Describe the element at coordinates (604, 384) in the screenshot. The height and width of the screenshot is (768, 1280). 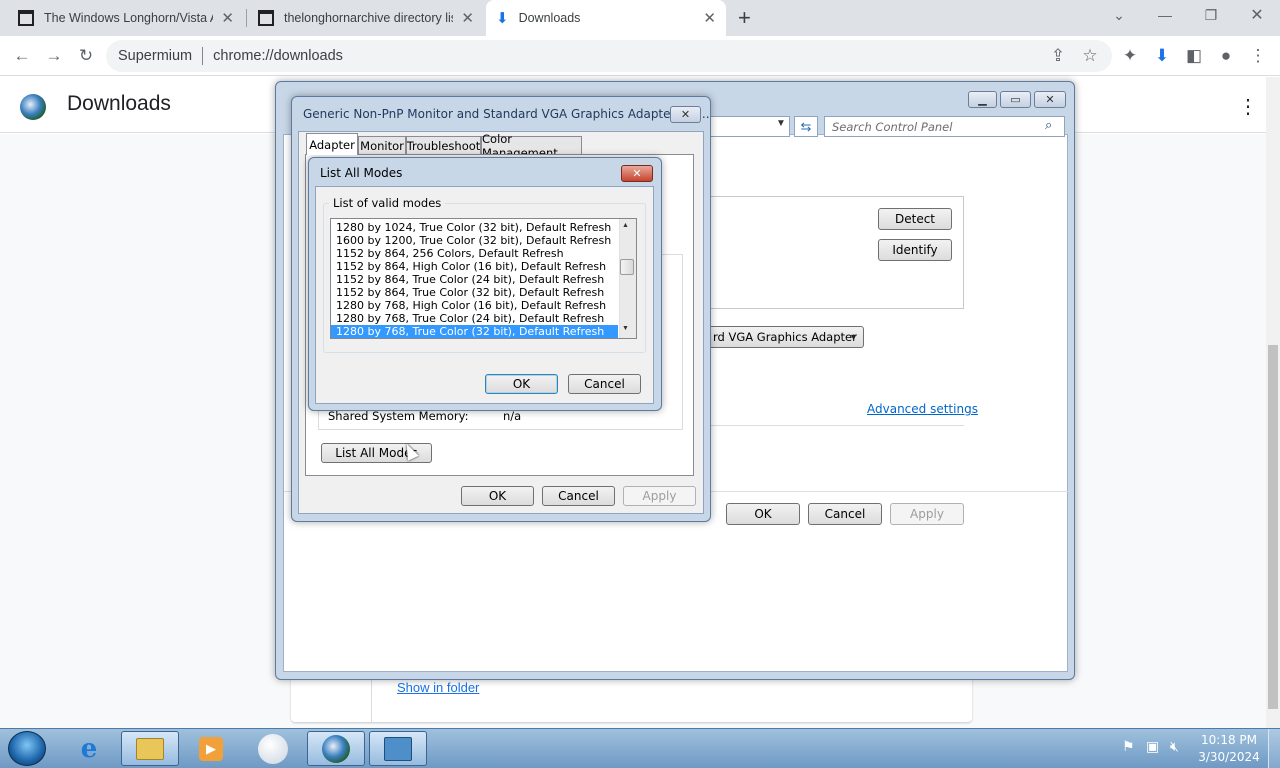
I see `list-modes-cancel-button: Cancel` at that location.